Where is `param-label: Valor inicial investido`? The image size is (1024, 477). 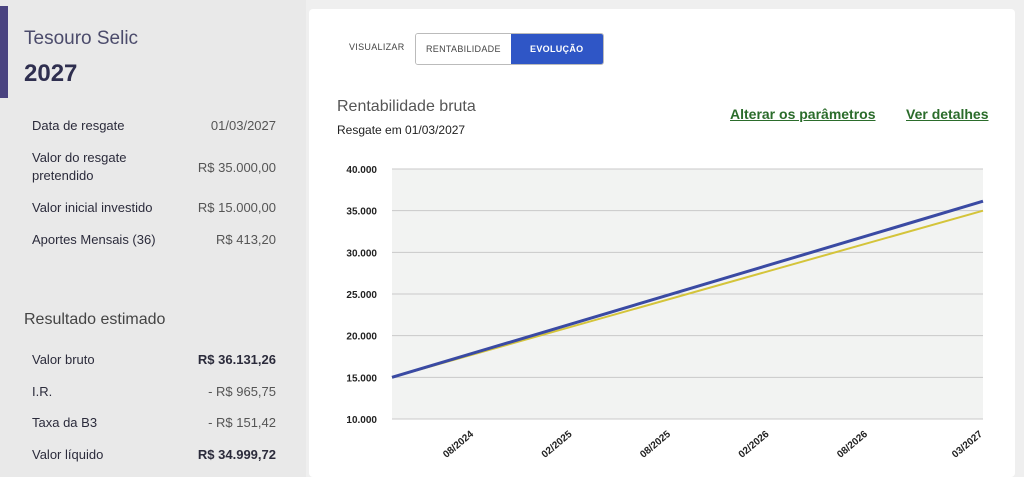 param-label: Valor inicial investido is located at coordinates (92, 207).